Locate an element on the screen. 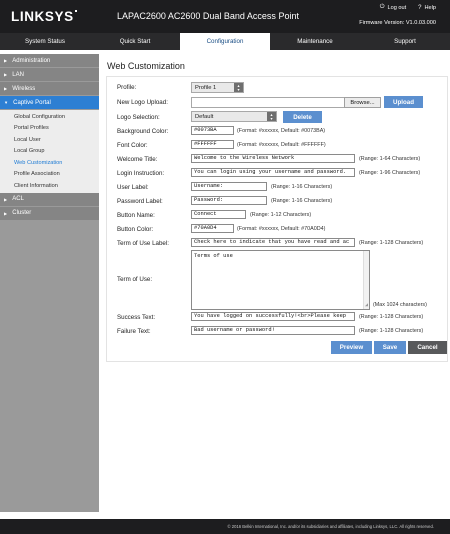 This screenshot has height=534, width=450. welcome-title-hint: (Range: 1-64 Characters) is located at coordinates (390, 159).